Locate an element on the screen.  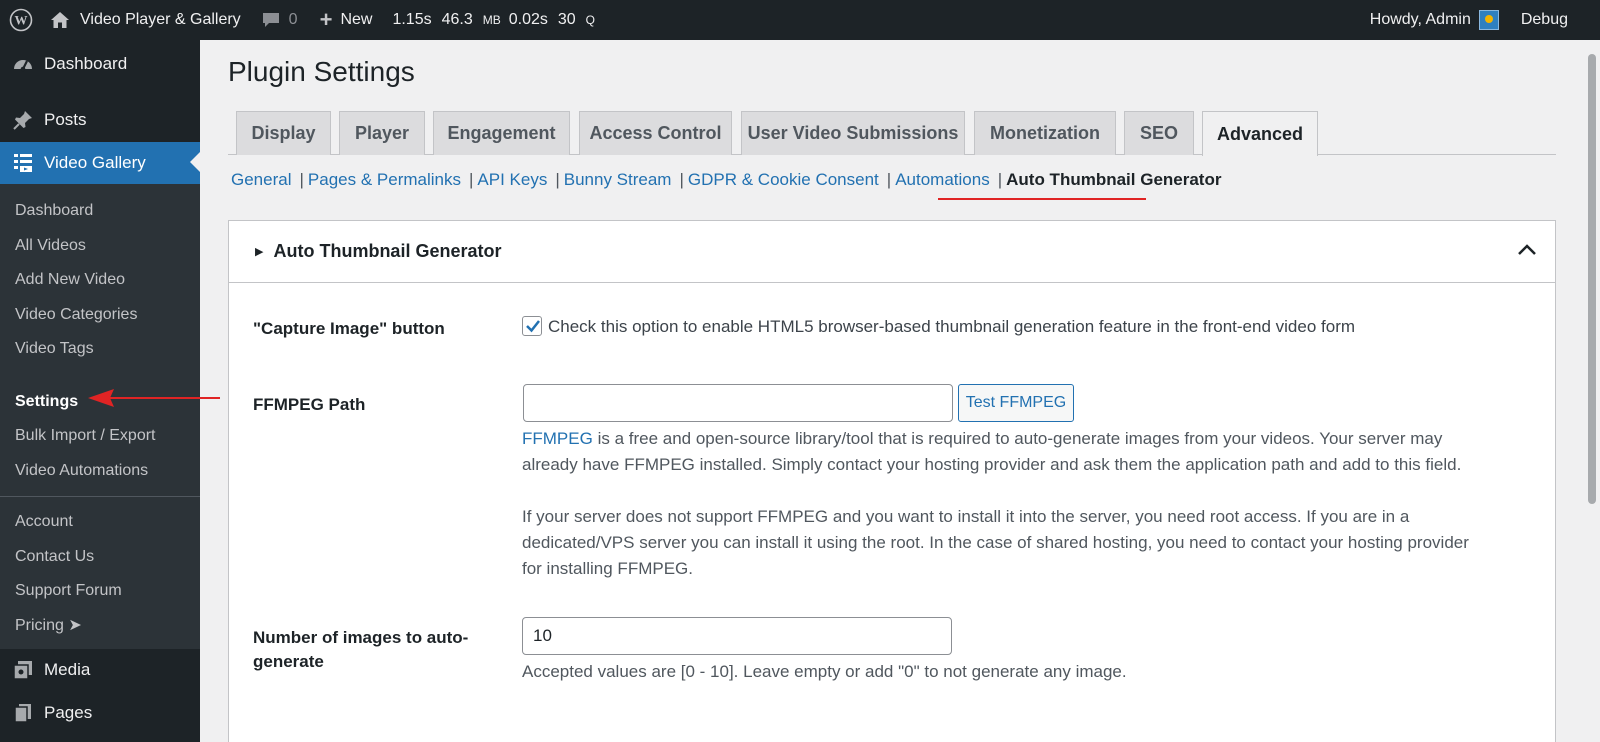
home-icon is located at coordinates (60, 20).